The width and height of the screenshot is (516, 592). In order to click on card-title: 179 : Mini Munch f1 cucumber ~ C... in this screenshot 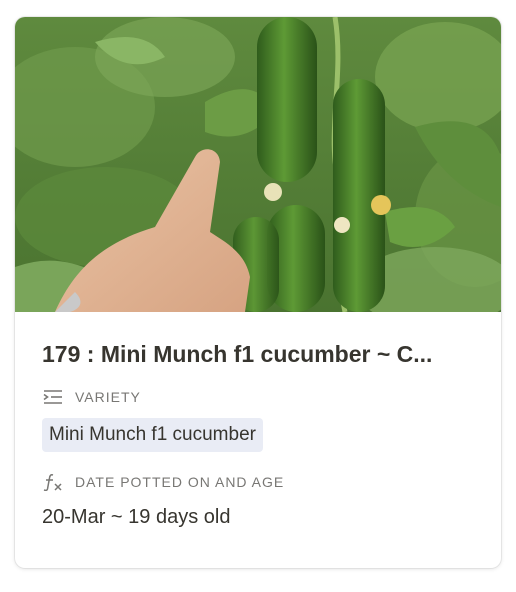, I will do `click(257, 354)`.